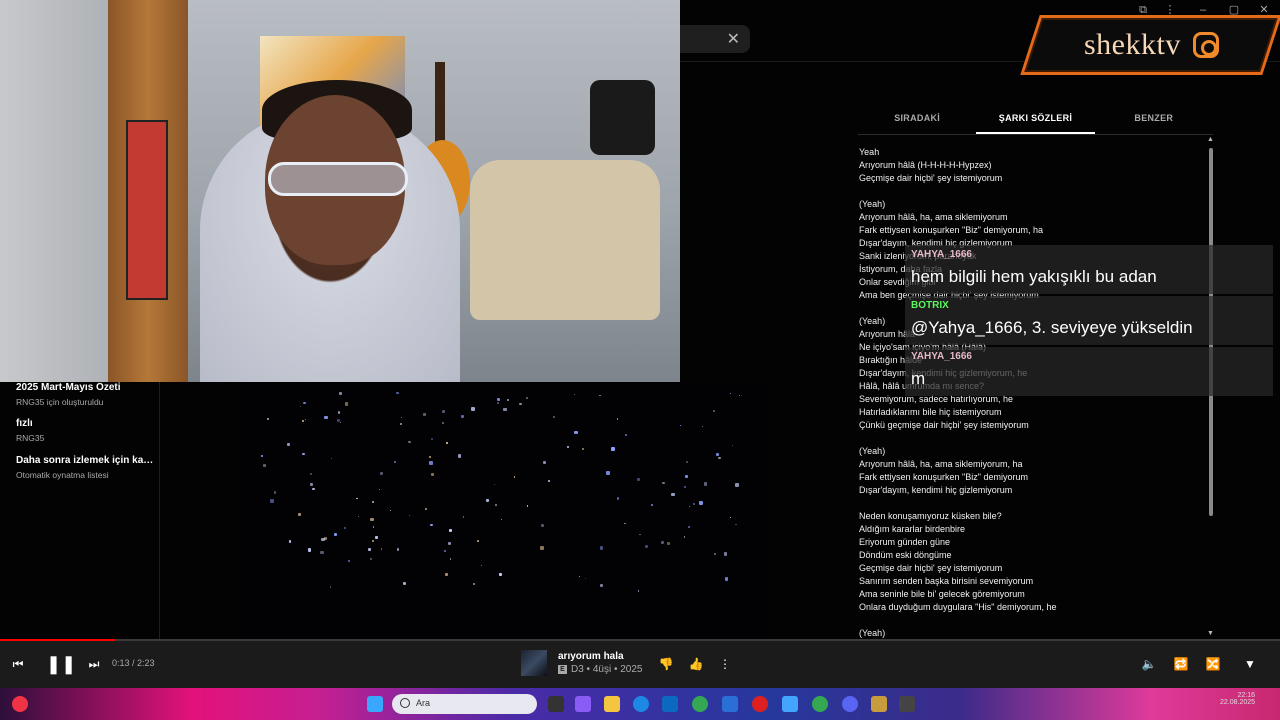 Image resolution: width=1280 pixels, height=720 pixels. I want to click on video-player, so click(505, 511).